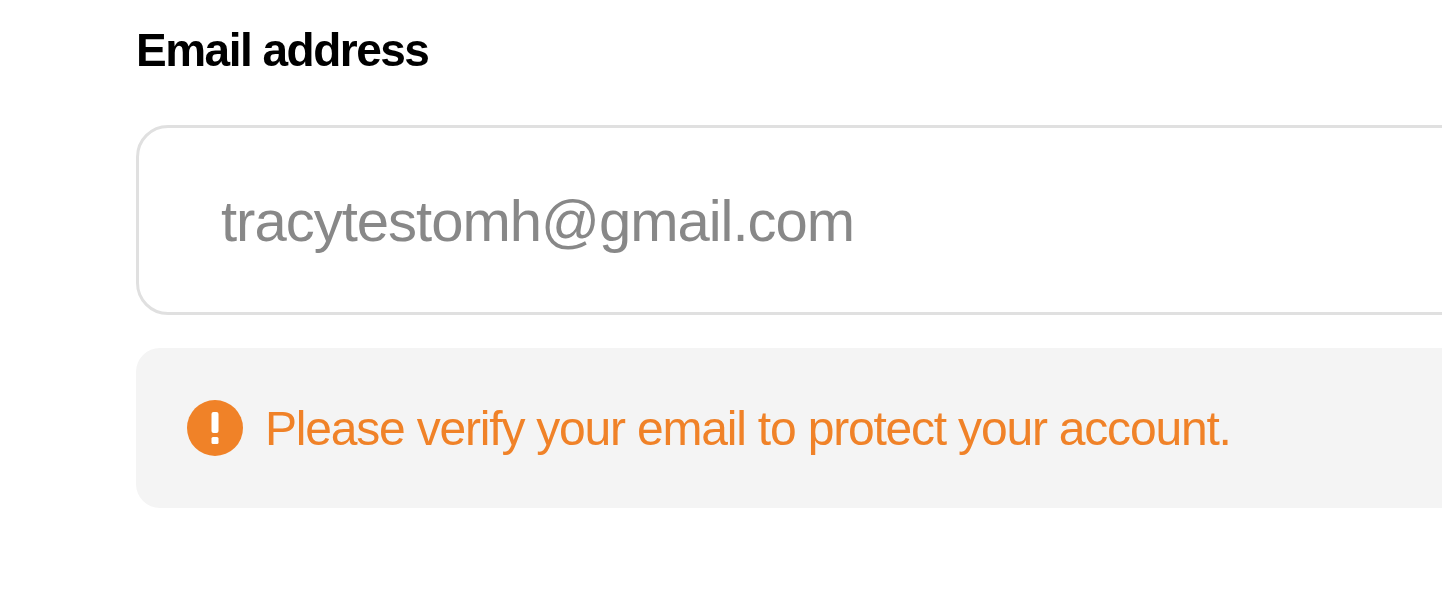  I want to click on warning-message: Please verify your email to protect your account., so click(748, 428).